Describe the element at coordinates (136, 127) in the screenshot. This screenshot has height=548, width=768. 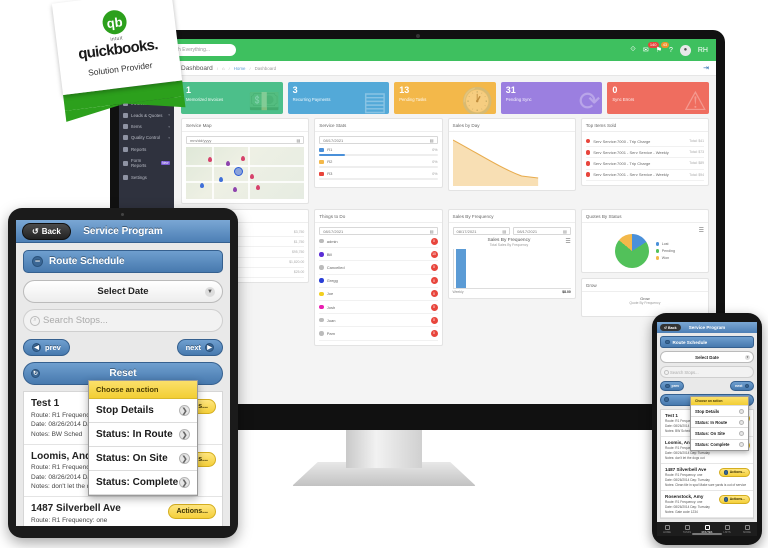
I see `sidebar-item-label: Items` at that location.